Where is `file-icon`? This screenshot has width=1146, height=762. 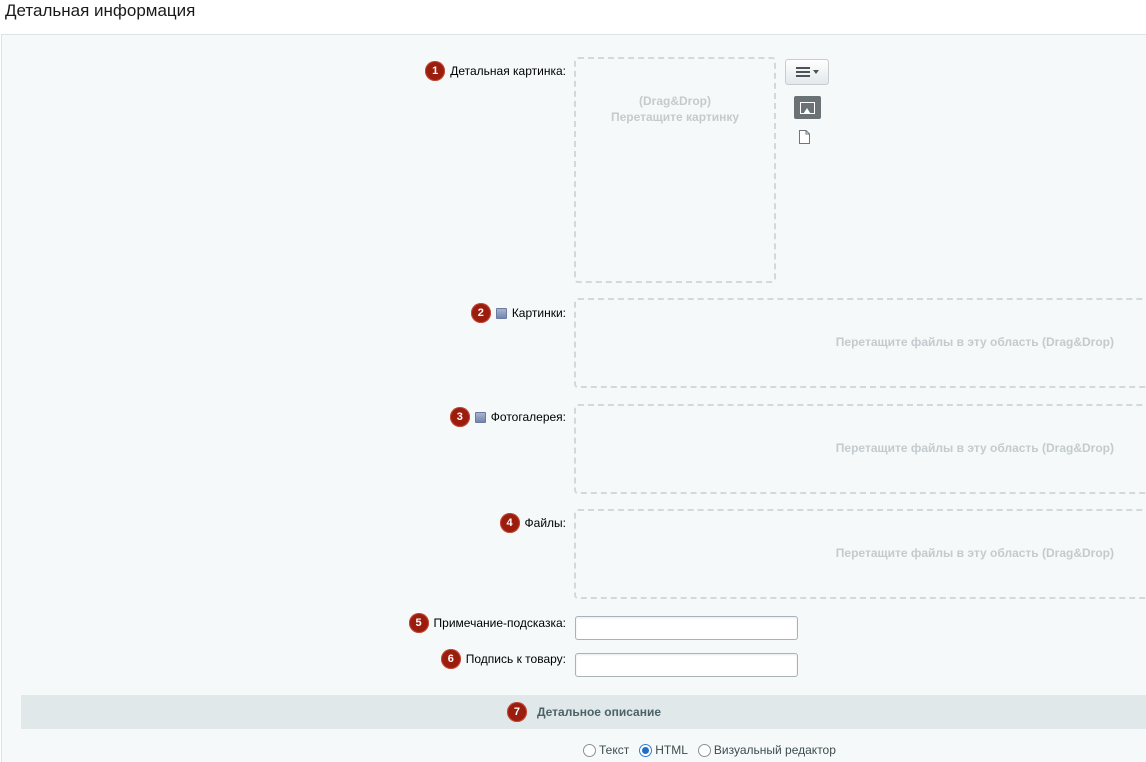 file-icon is located at coordinates (804, 137).